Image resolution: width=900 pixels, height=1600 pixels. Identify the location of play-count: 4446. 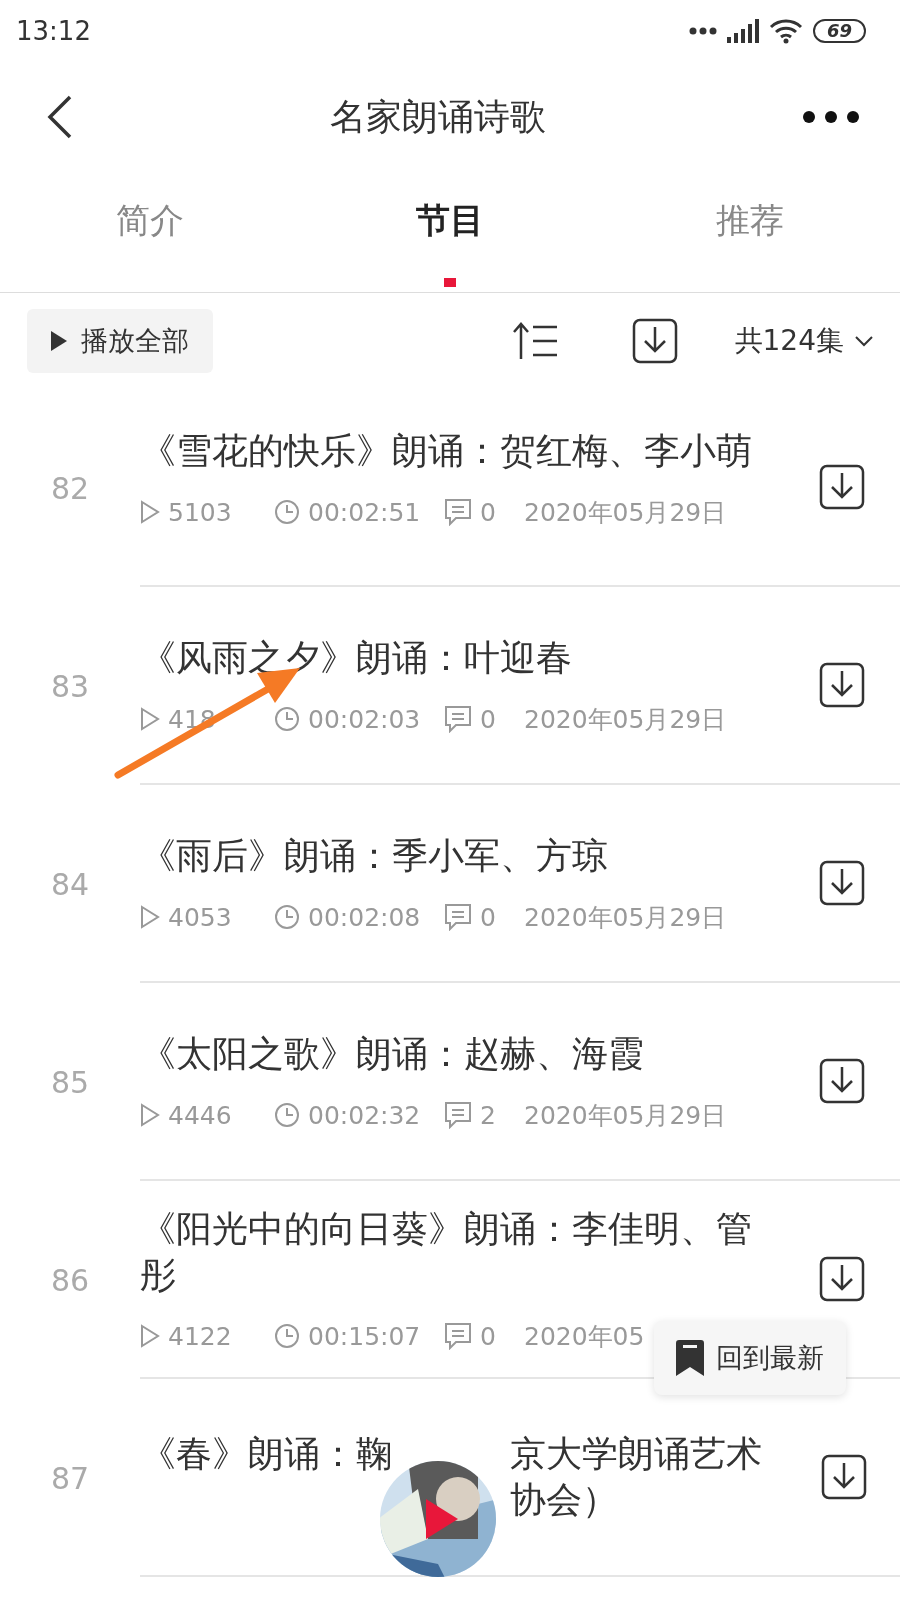
(200, 1115).